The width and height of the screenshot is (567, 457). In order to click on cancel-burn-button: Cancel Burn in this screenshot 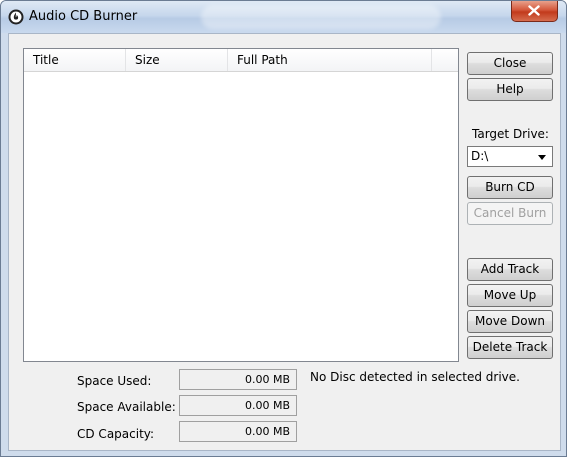, I will do `click(510, 213)`.